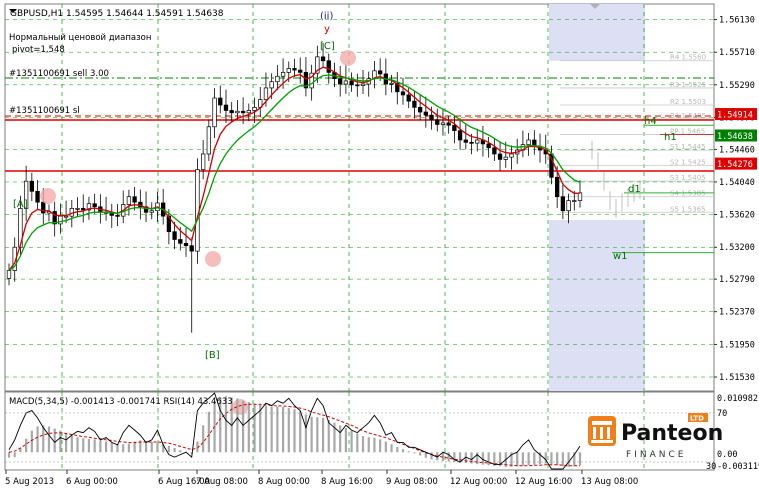  What do you see at coordinates (327, 29) in the screenshot?
I see `wave-label-y: y` at bounding box center [327, 29].